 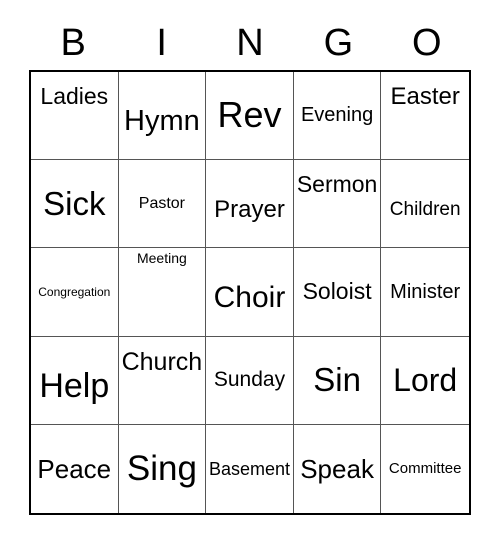 I want to click on bingo-header-letter: B, so click(x=73, y=43).